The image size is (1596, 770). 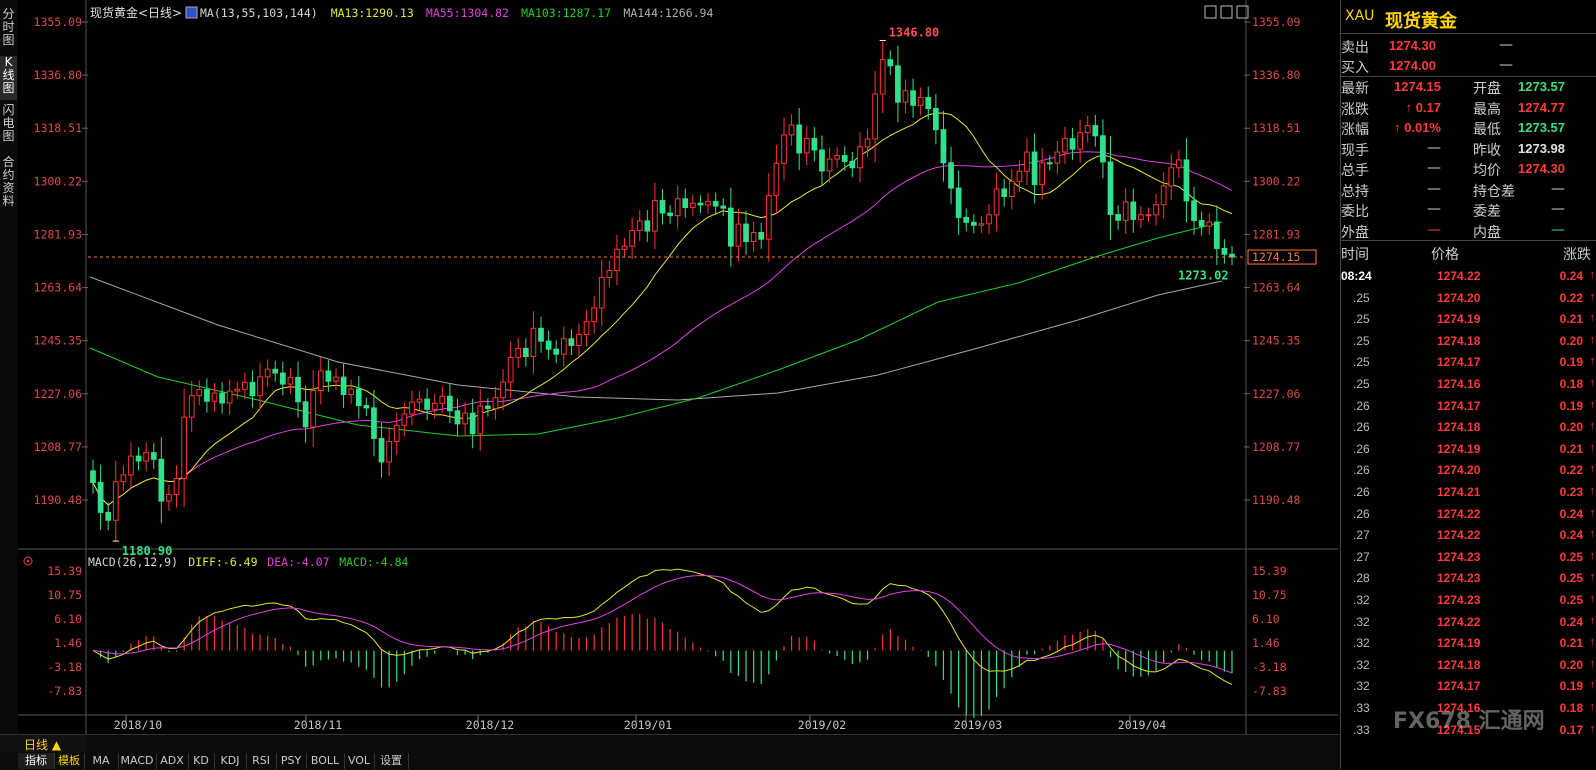 I want to click on tick-price: 1274.20, so click(x=1459, y=297).